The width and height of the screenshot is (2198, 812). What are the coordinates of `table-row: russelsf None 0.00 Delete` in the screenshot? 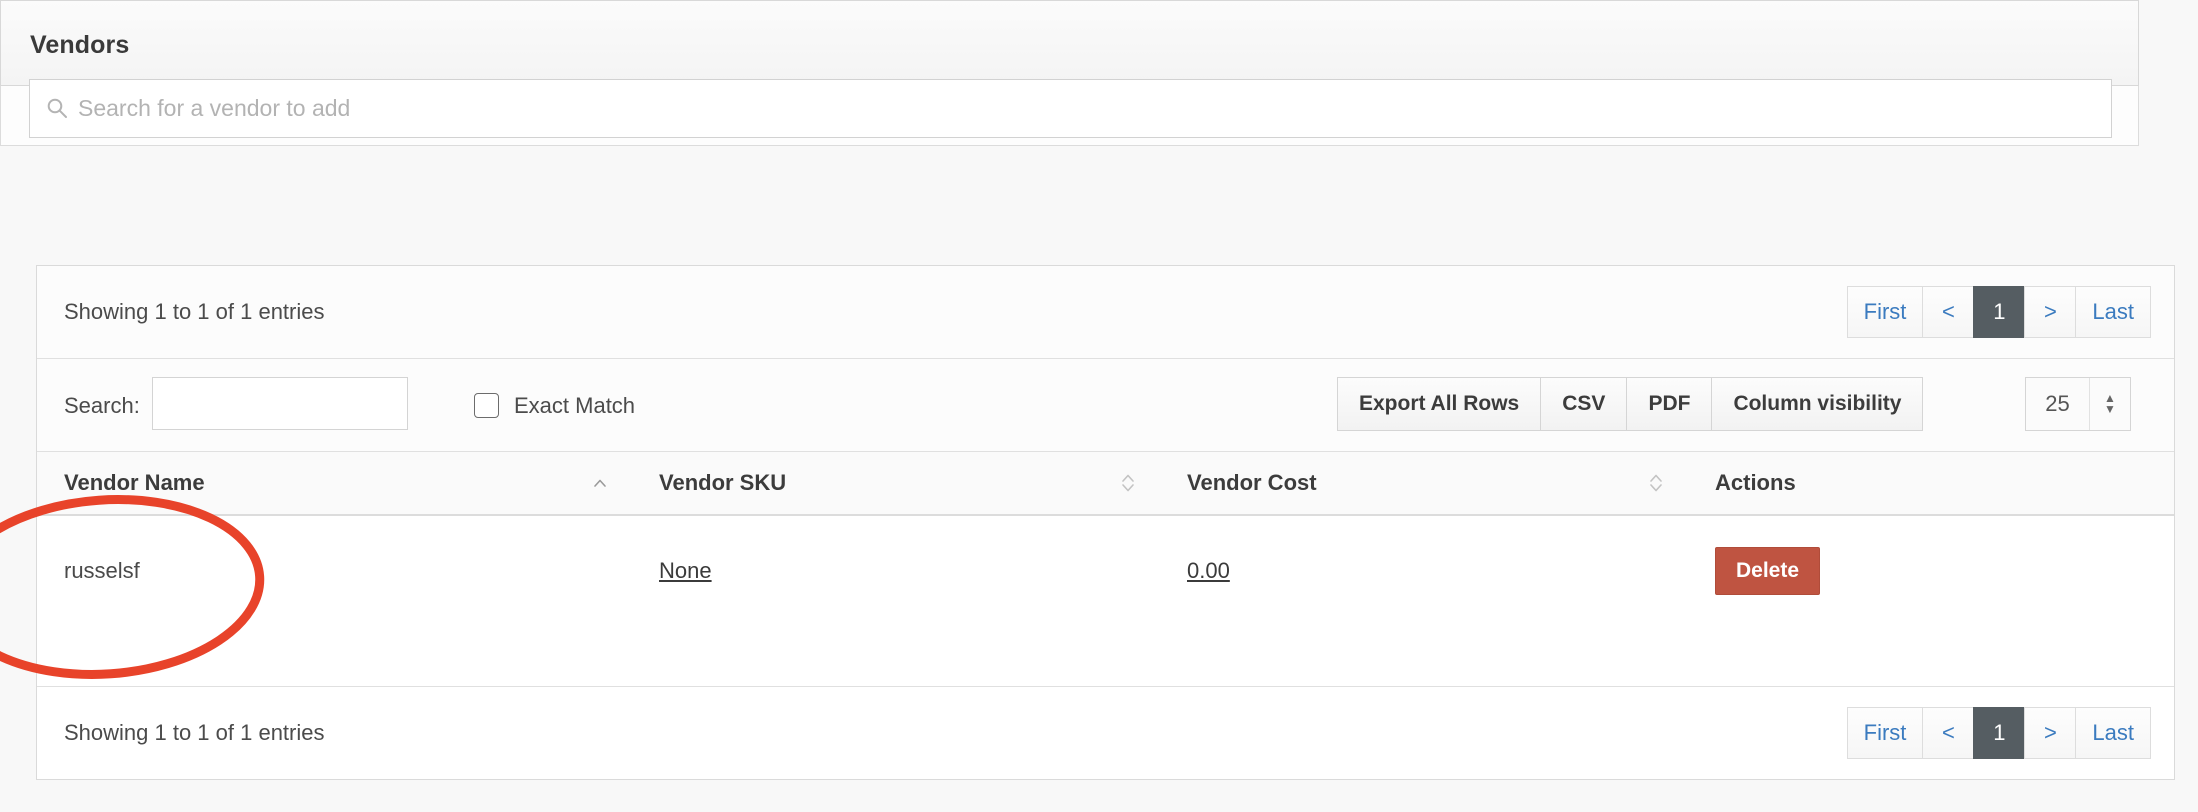 It's located at (1105, 571).